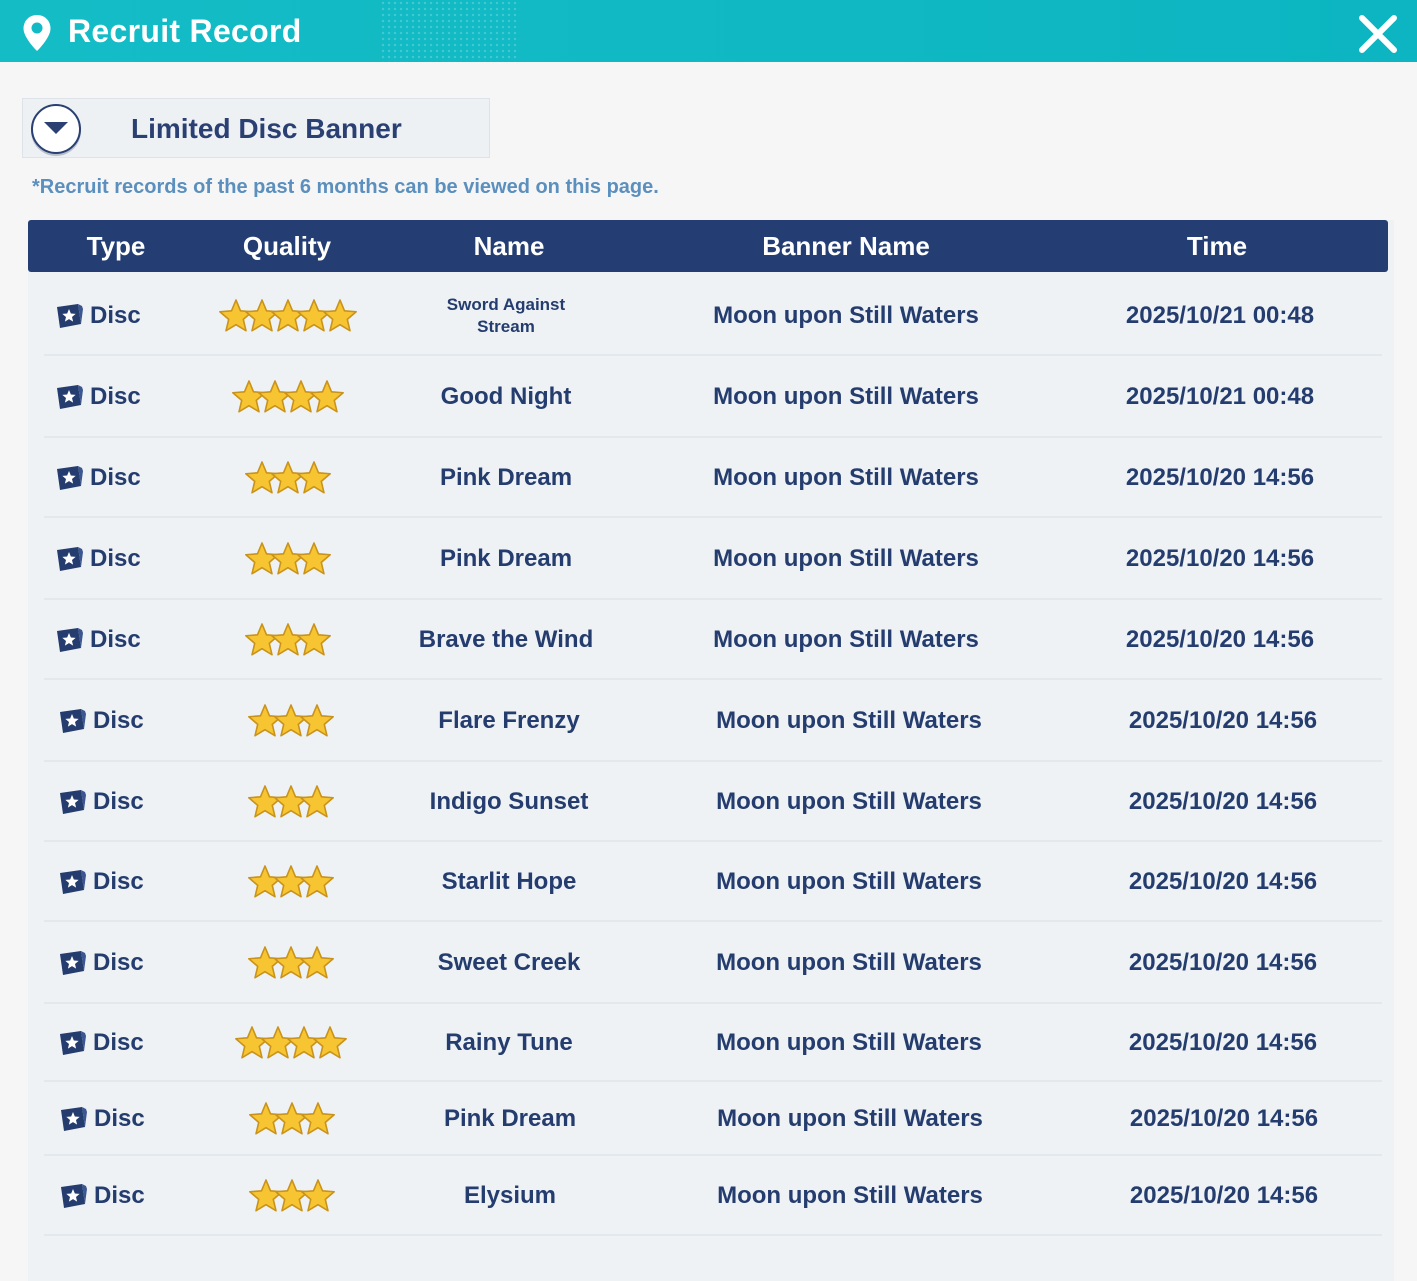 The height and width of the screenshot is (1281, 1417). What do you see at coordinates (713, 1235) in the screenshot?
I see `row-divider` at bounding box center [713, 1235].